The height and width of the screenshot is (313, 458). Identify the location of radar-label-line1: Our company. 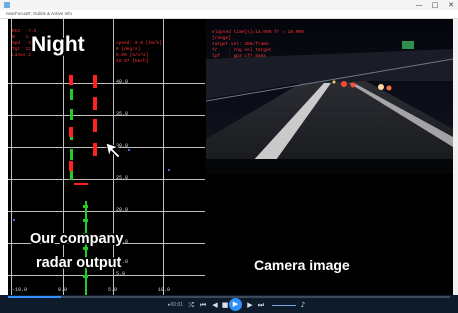
(77, 239).